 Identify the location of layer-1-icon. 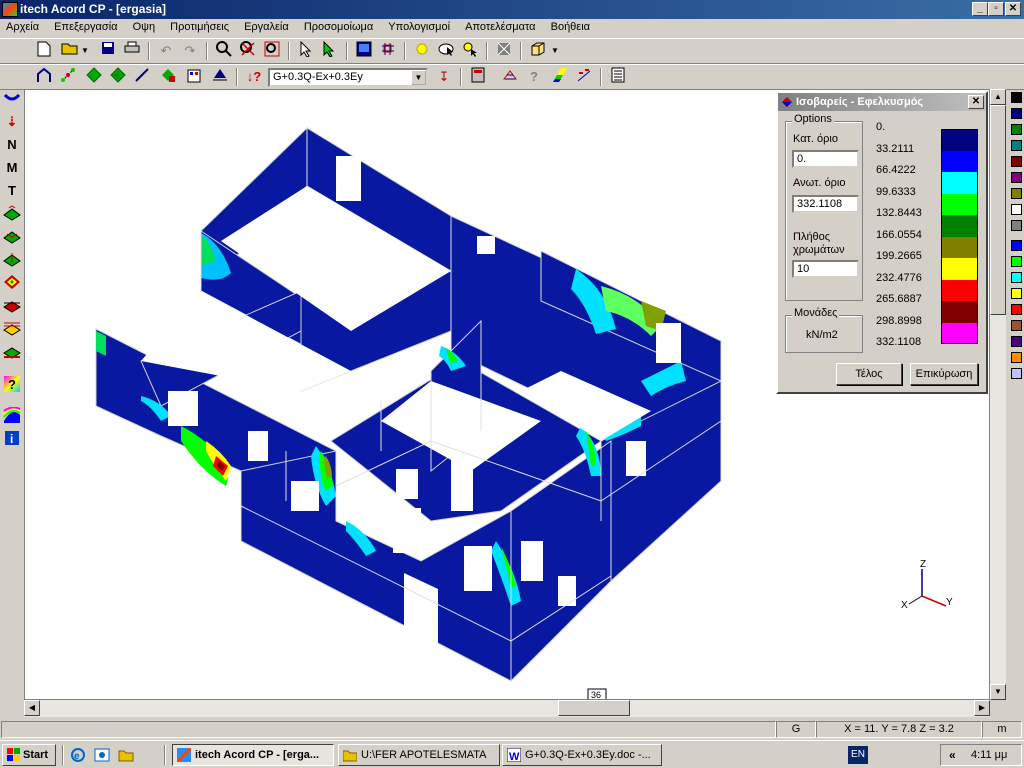
(12, 214).